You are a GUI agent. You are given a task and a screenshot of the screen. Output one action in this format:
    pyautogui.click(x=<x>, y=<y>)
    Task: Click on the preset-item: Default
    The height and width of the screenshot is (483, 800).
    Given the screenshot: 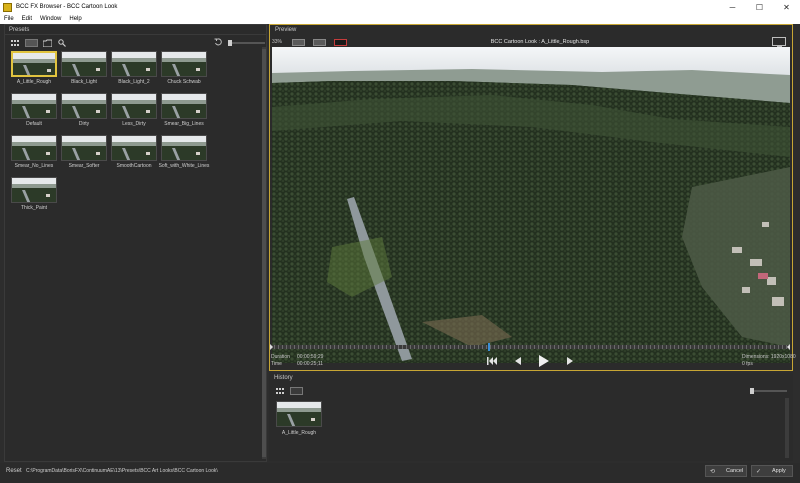 What is the action you would take?
    pyautogui.click(x=34, y=112)
    